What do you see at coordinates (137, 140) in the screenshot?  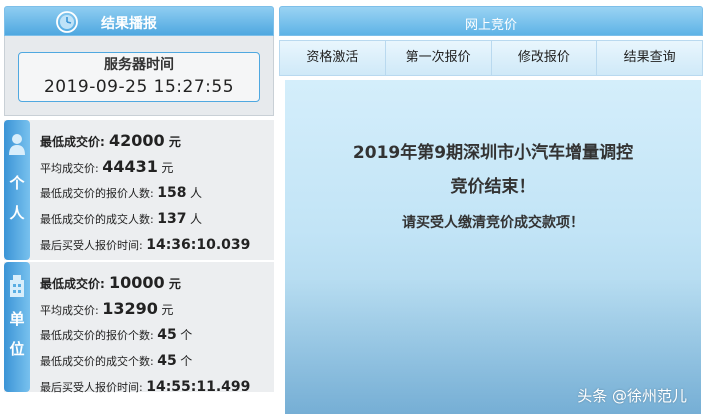 I see `personal-min-price-value: 42000` at bounding box center [137, 140].